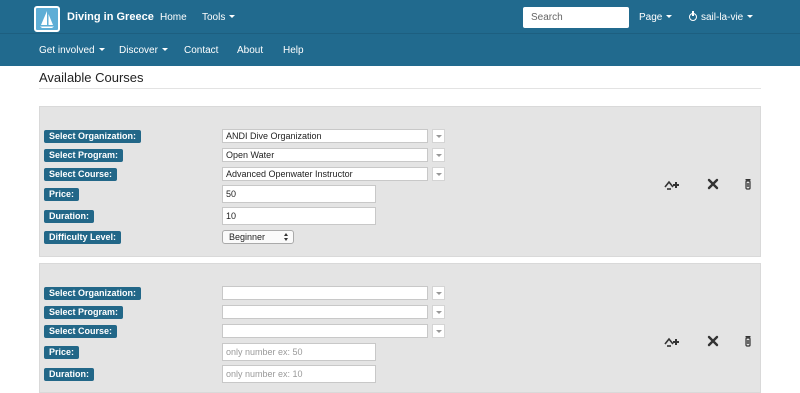  What do you see at coordinates (576, 17) in the screenshot?
I see `search-input` at bounding box center [576, 17].